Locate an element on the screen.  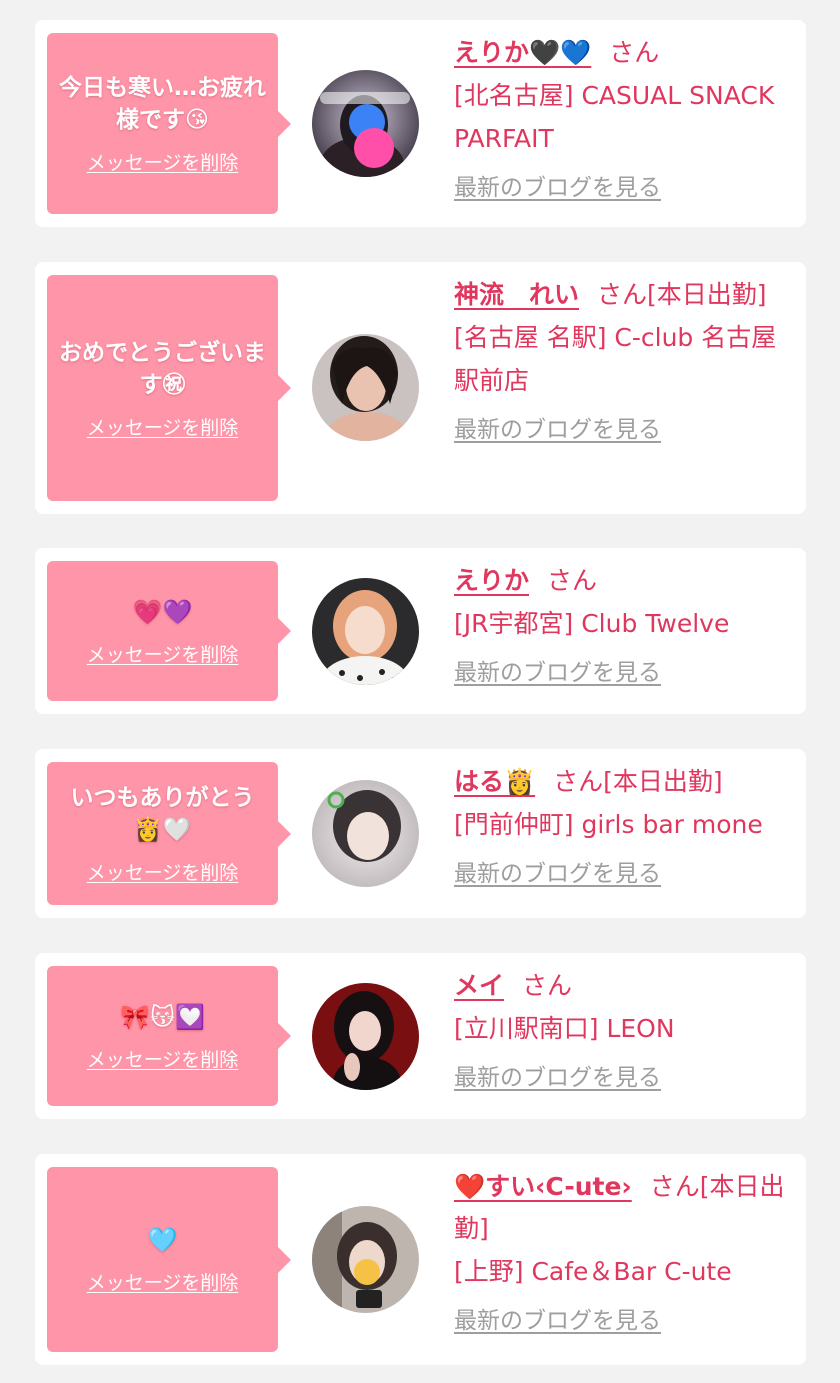
message-text: 🎀😽💟 is located at coordinates (162, 1016).